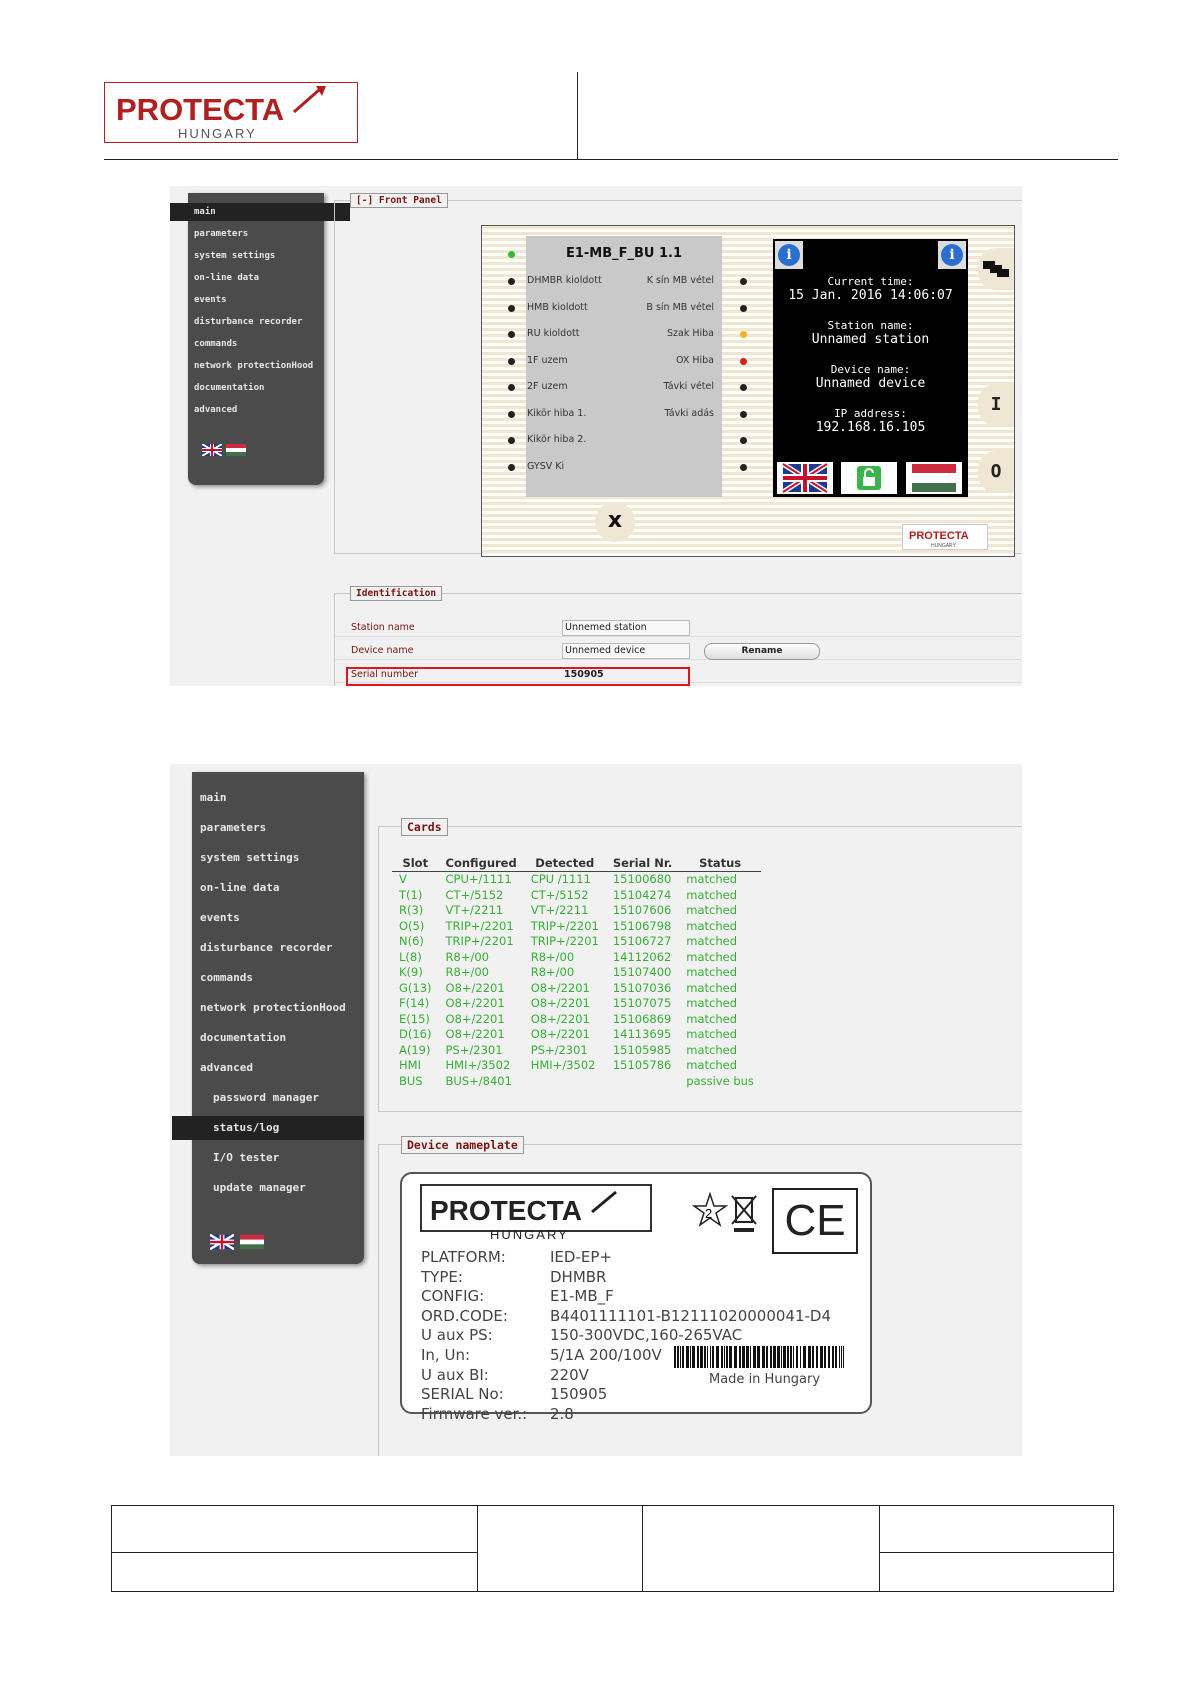 Image resolution: width=1192 pixels, height=1685 pixels. What do you see at coordinates (870, 281) in the screenshot?
I see `time-label: Current time:` at bounding box center [870, 281].